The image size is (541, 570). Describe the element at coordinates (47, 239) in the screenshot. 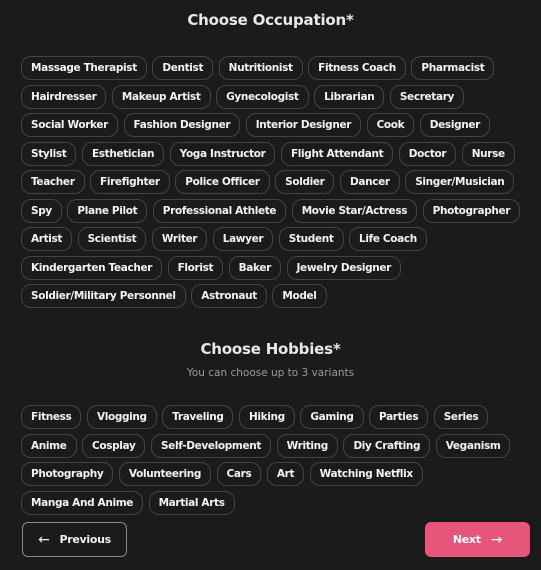

I see `occupation-chip-artist: Artist` at that location.